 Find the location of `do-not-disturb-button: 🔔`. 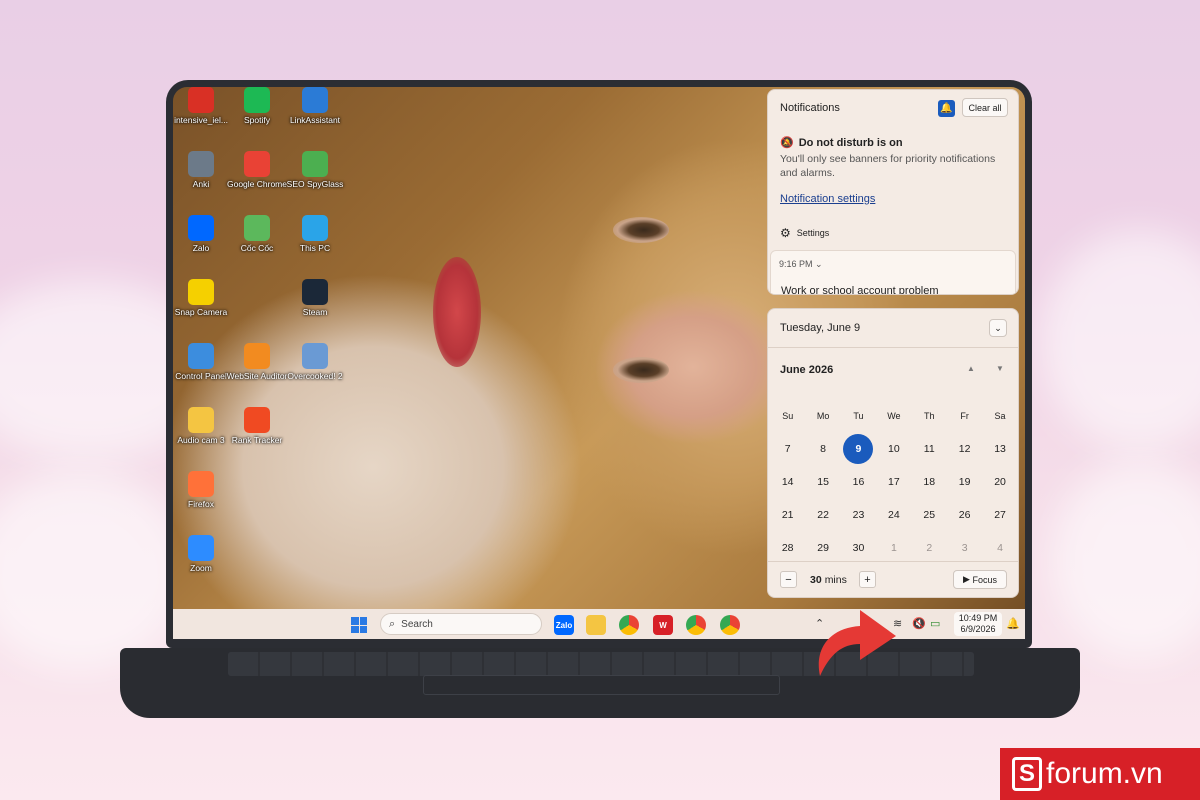

do-not-disturb-button: 🔔 is located at coordinates (946, 108).